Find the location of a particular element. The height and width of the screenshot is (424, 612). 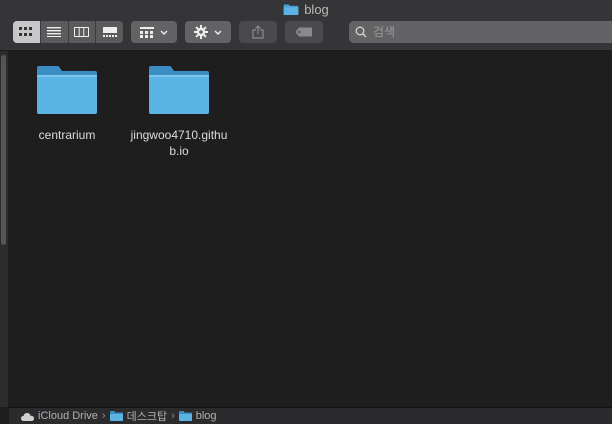

folder-item: jingwoo4710.github.io is located at coordinates (179, 112).